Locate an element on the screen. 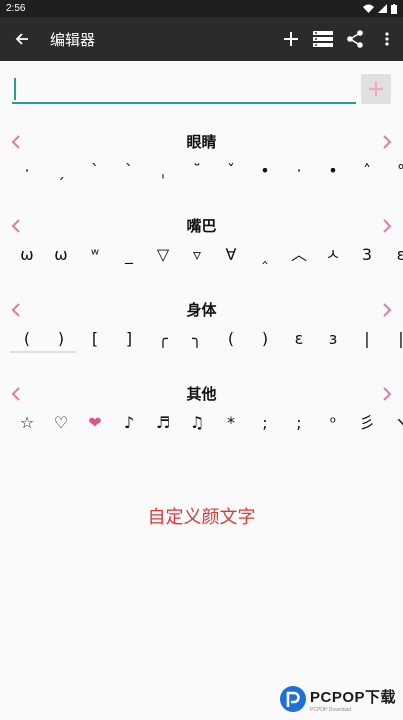 This screenshot has height=720, width=403. symbol-item: 彡 is located at coordinates (367, 423).